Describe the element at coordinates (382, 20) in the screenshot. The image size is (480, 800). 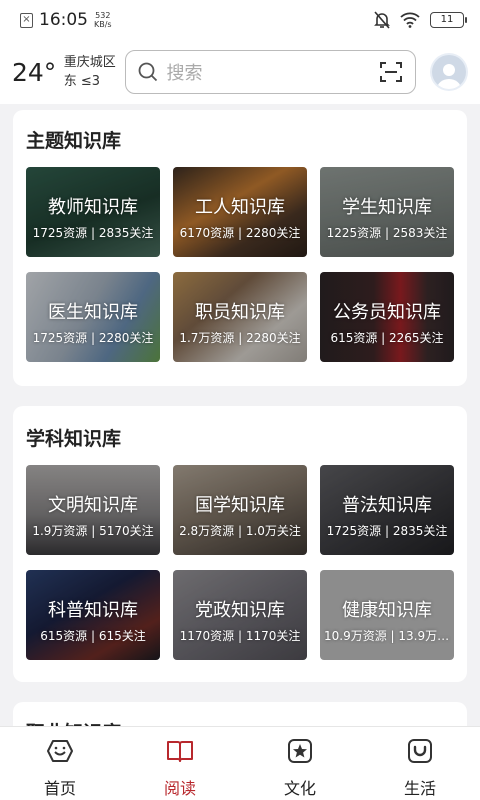
I see `mute-bell-icon` at that location.